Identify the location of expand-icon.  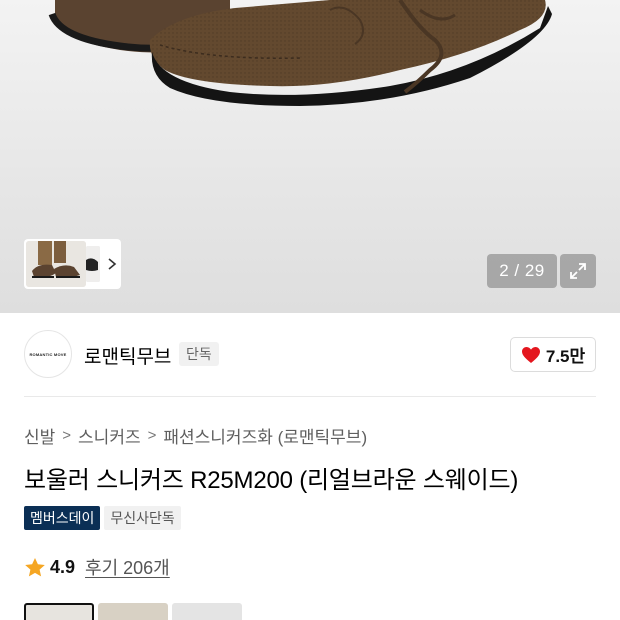
(578, 271).